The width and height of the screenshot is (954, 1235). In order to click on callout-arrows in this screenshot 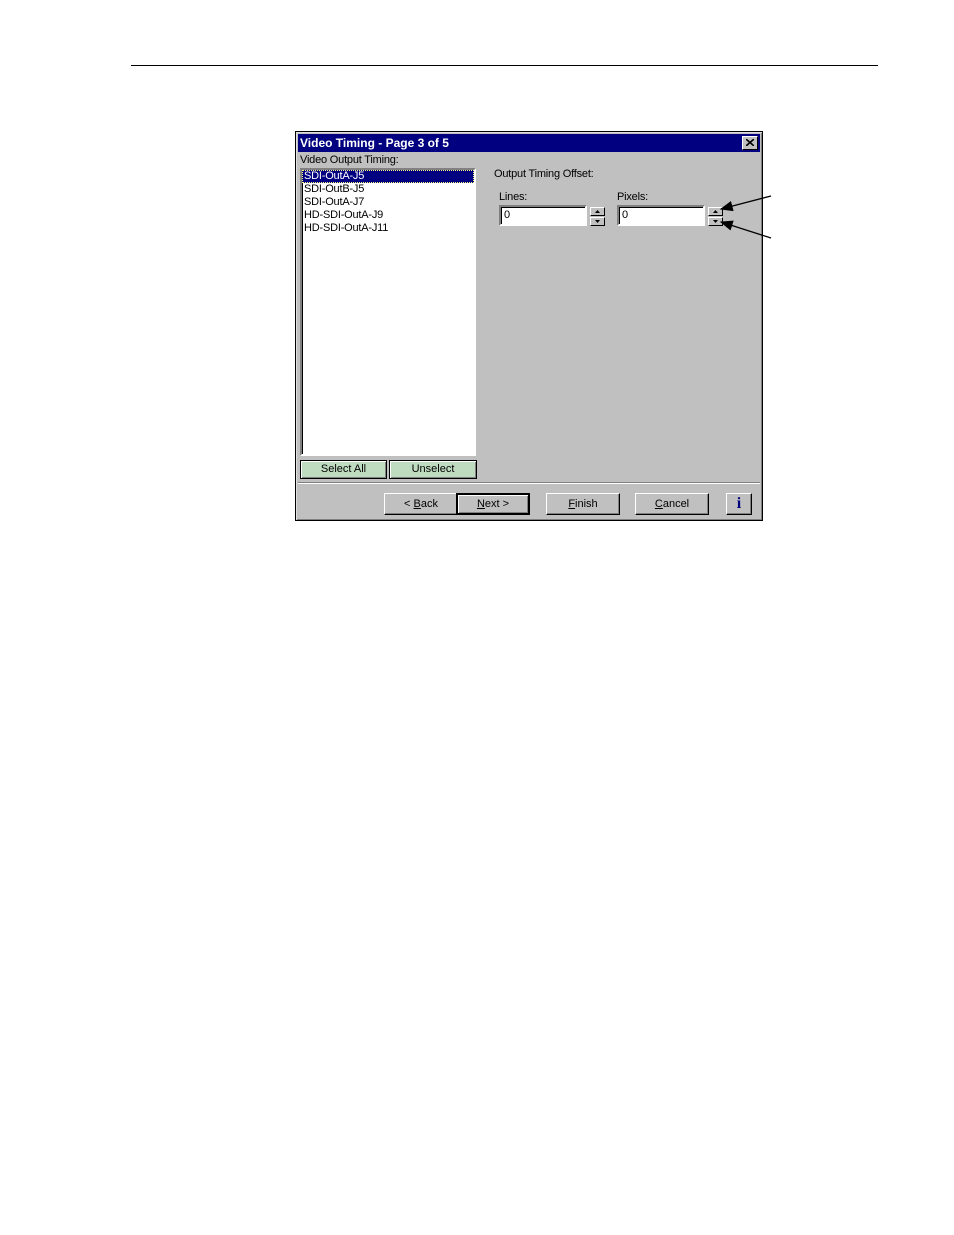, I will do `click(745, 217)`.